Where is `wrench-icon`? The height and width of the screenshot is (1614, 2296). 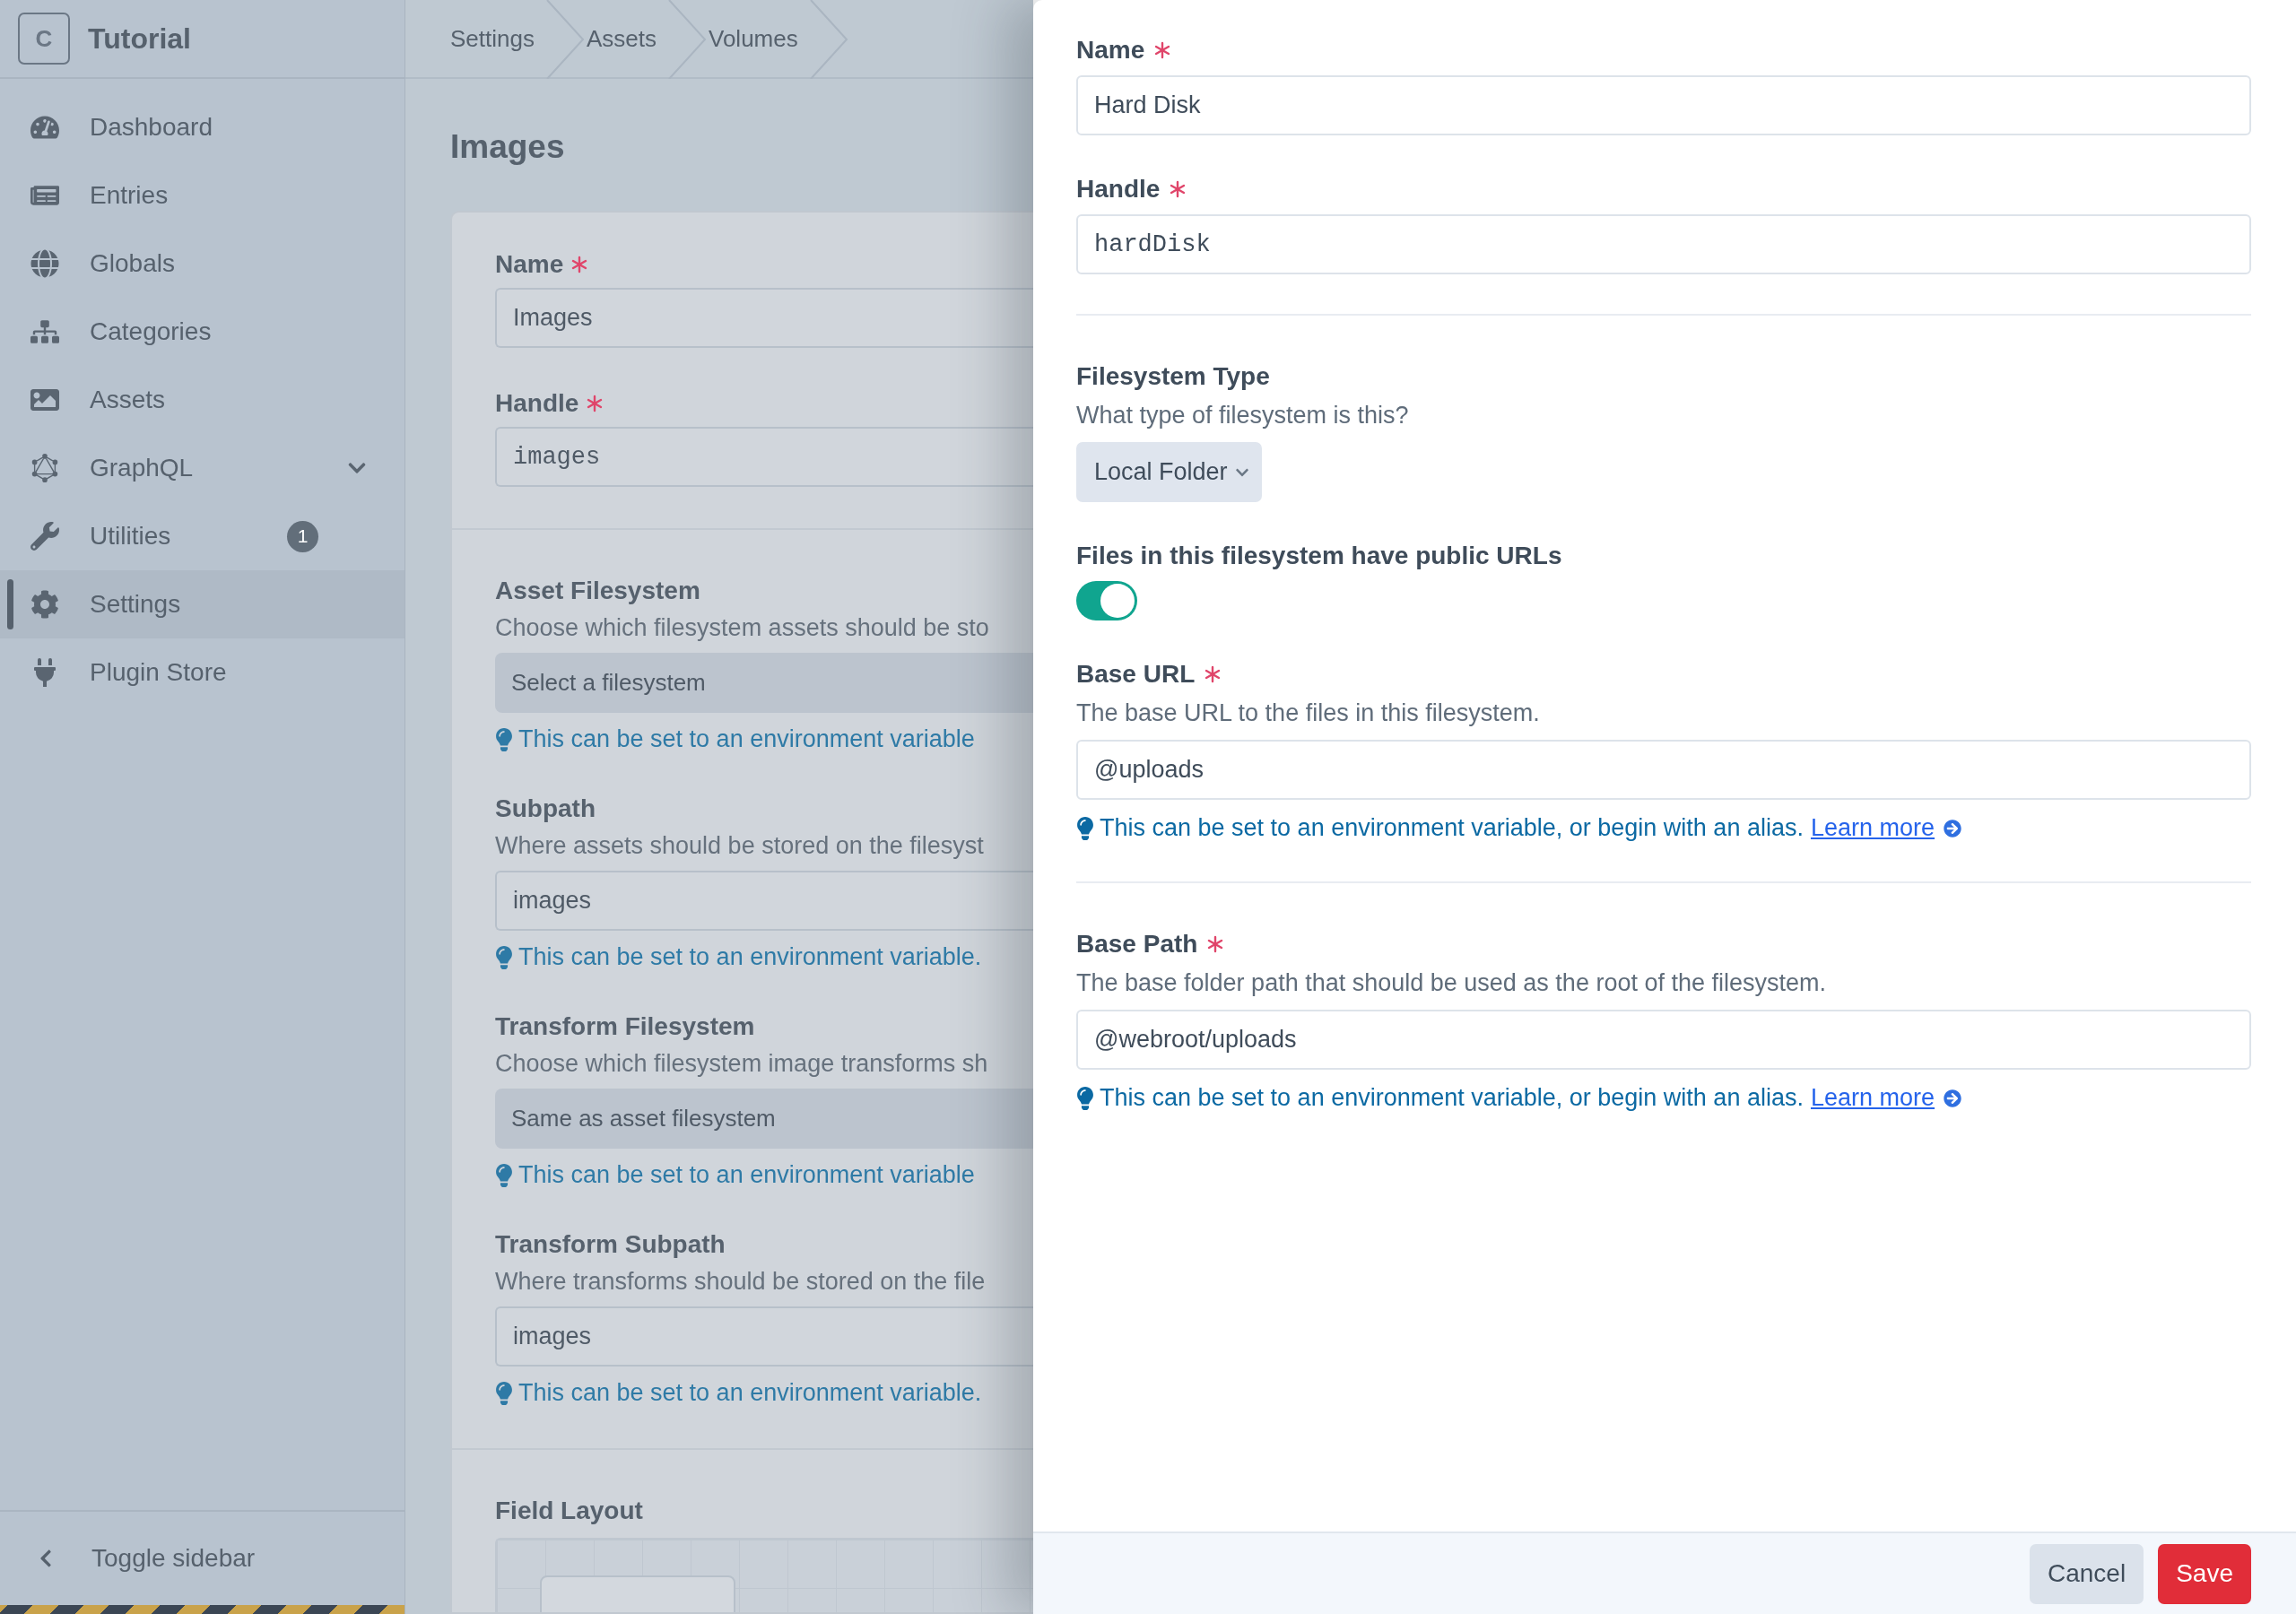
wrench-icon is located at coordinates (44, 536).